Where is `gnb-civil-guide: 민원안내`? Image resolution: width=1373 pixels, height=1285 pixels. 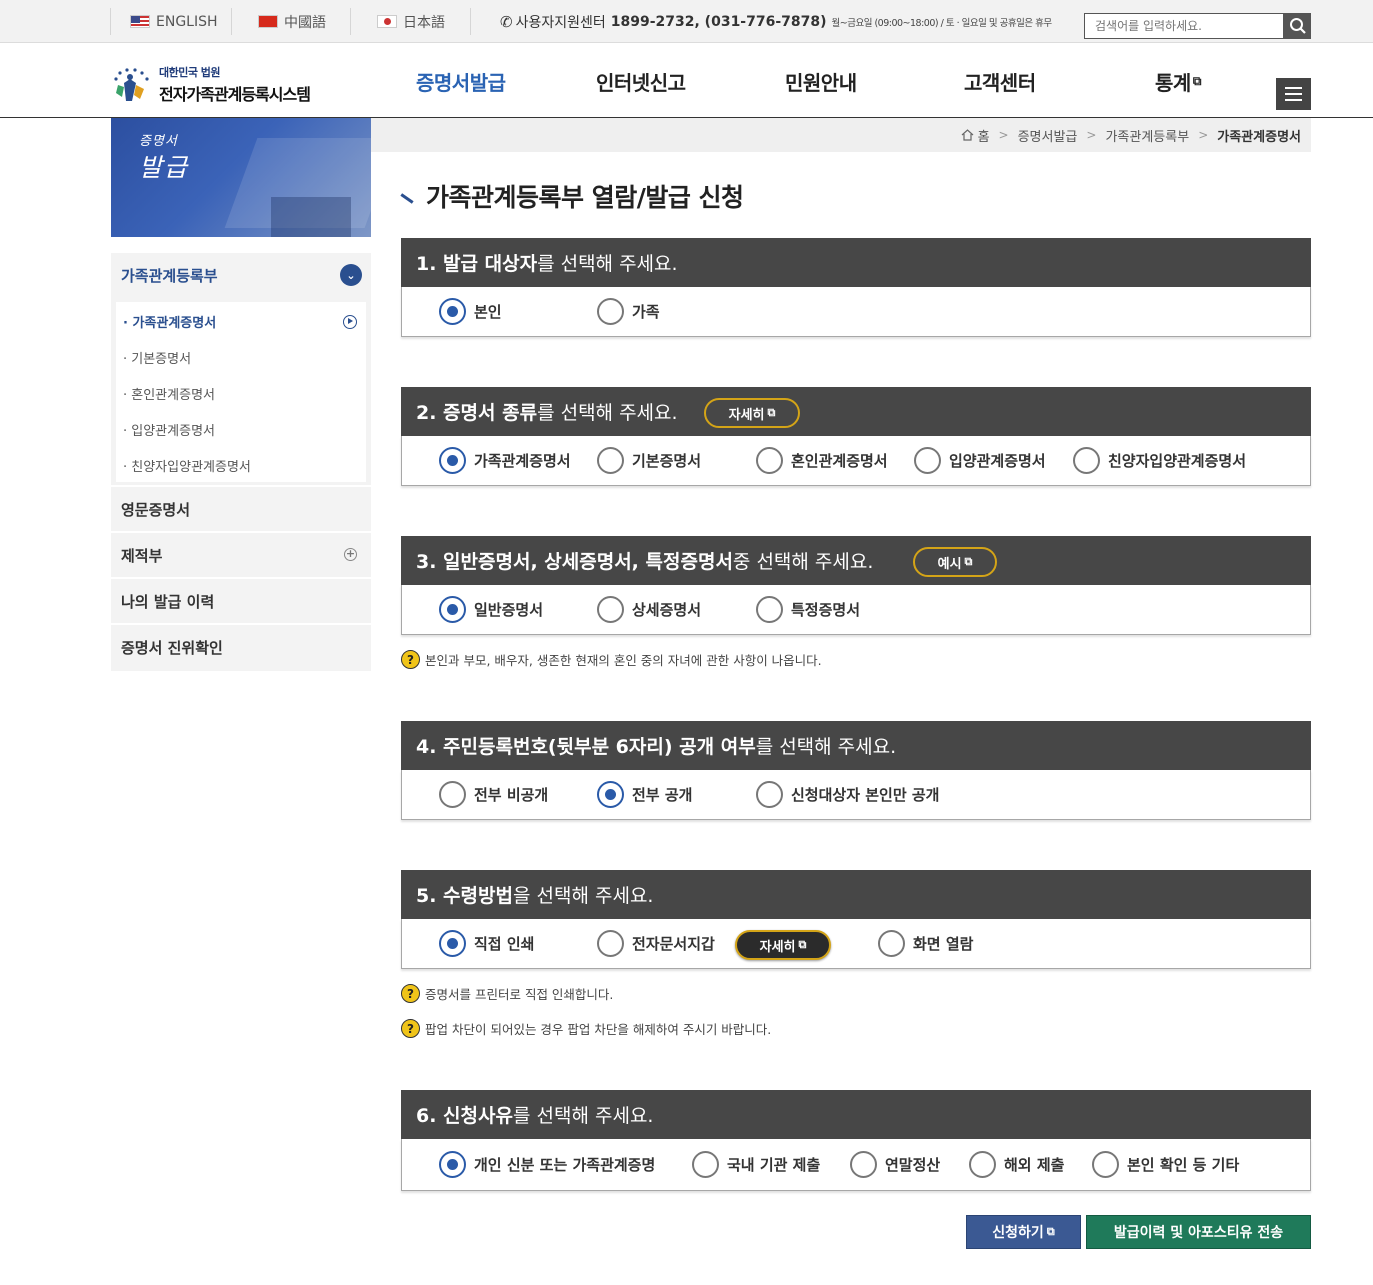 gnb-civil-guide: 민원안내 is located at coordinates (821, 81).